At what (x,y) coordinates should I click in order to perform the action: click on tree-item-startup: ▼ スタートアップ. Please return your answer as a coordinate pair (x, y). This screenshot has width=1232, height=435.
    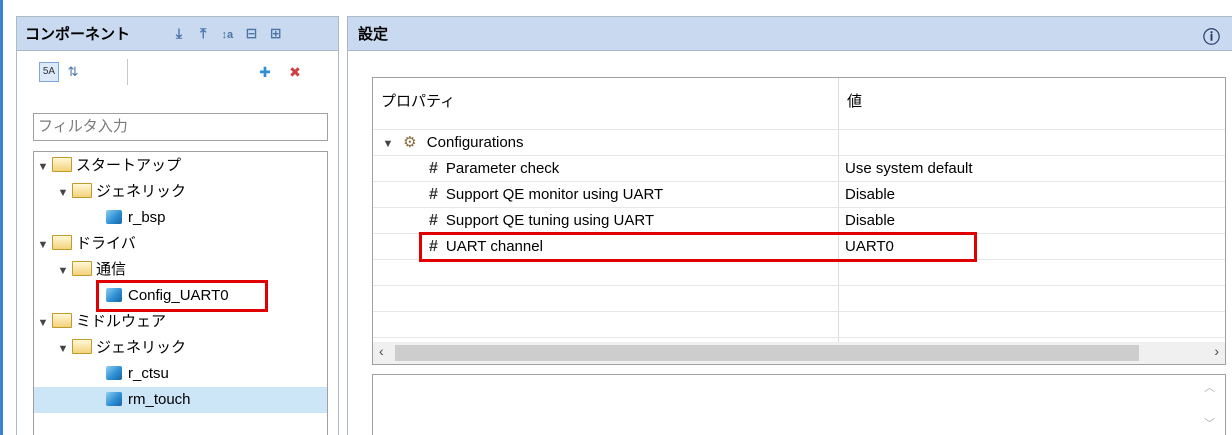
    Looking at the image, I should click on (108, 166).